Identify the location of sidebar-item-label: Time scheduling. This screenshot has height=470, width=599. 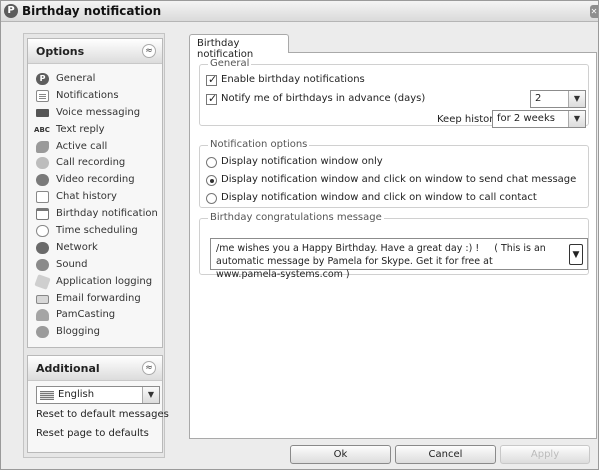
(97, 231).